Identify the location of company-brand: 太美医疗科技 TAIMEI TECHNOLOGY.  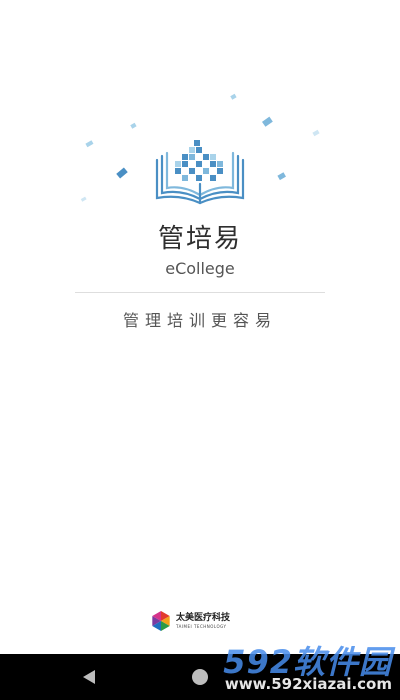
(190, 621).